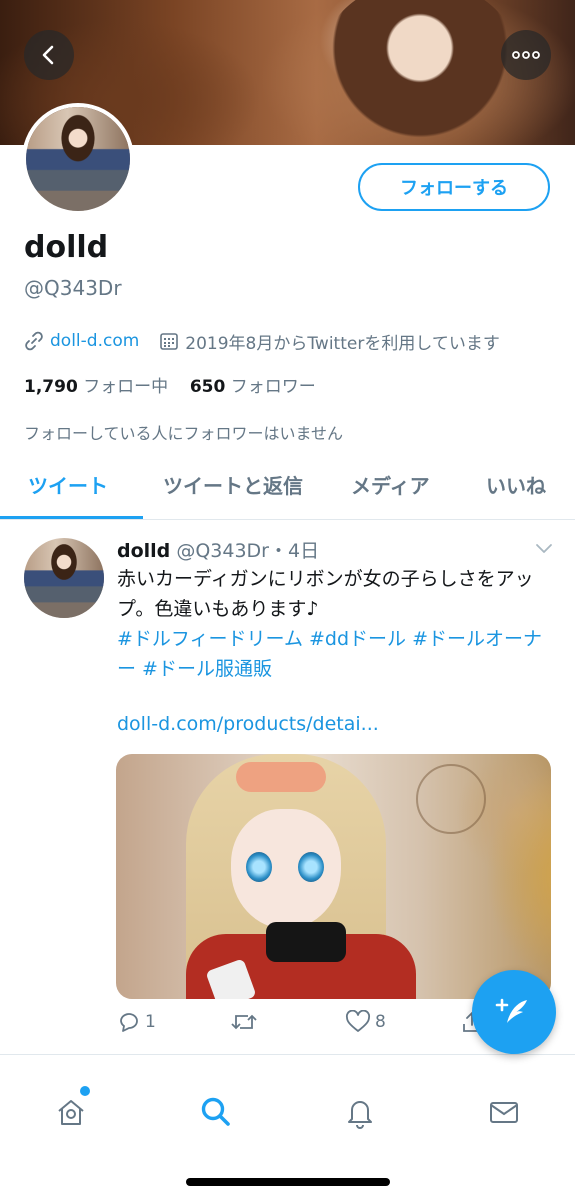 The image size is (575, 1200). I want to click on profile-avatar, so click(78, 159).